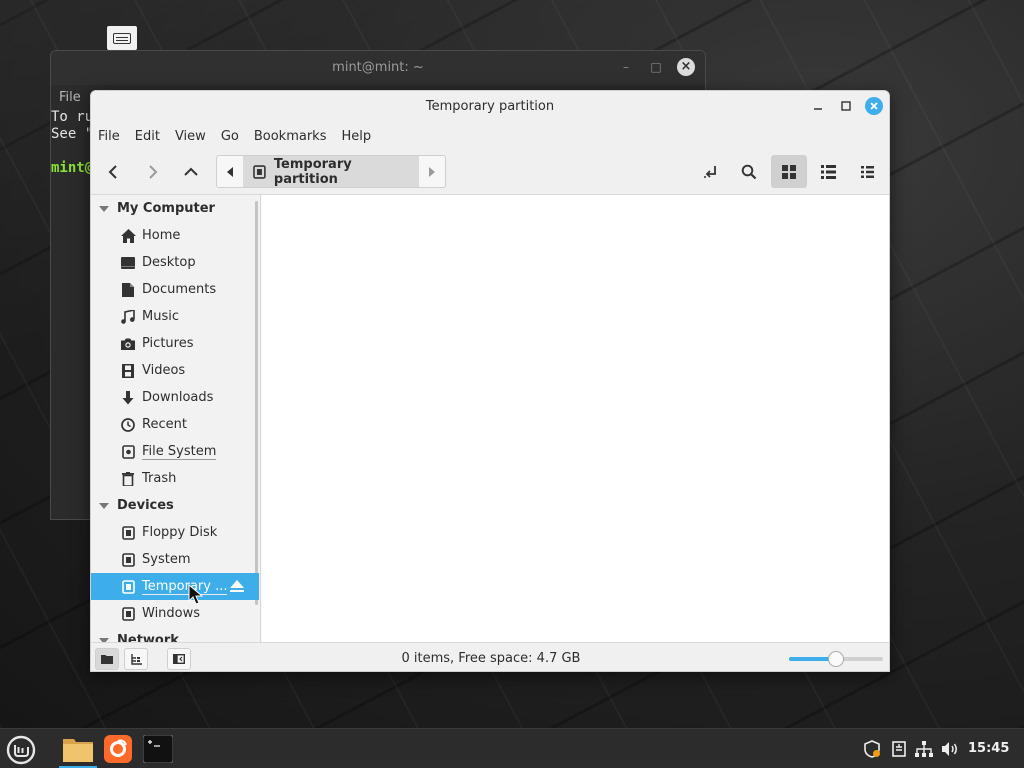 Image resolution: width=1024 pixels, height=768 pixels. I want to click on close-button, so click(874, 106).